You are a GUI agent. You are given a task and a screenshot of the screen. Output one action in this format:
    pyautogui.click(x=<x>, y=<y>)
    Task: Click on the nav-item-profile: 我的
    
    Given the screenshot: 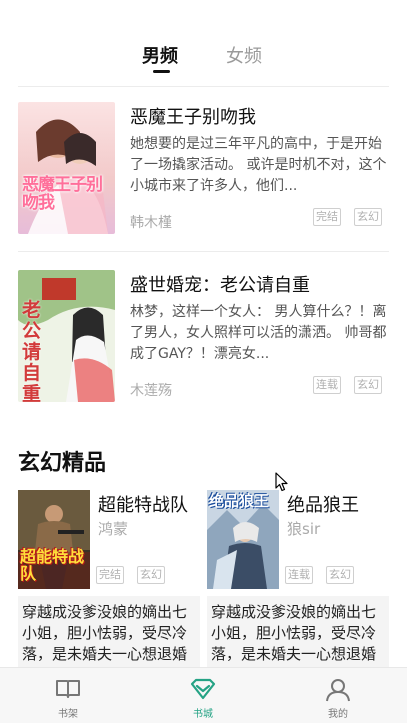 What is the action you would take?
    pyautogui.click(x=338, y=695)
    